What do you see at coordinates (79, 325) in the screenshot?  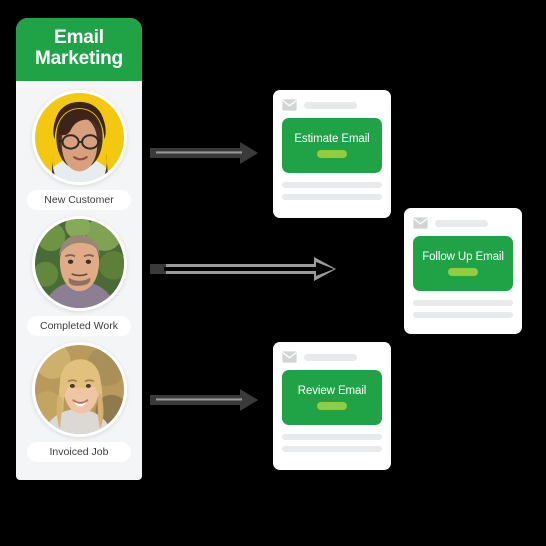 I see `list-item-label: Completed Work` at bounding box center [79, 325].